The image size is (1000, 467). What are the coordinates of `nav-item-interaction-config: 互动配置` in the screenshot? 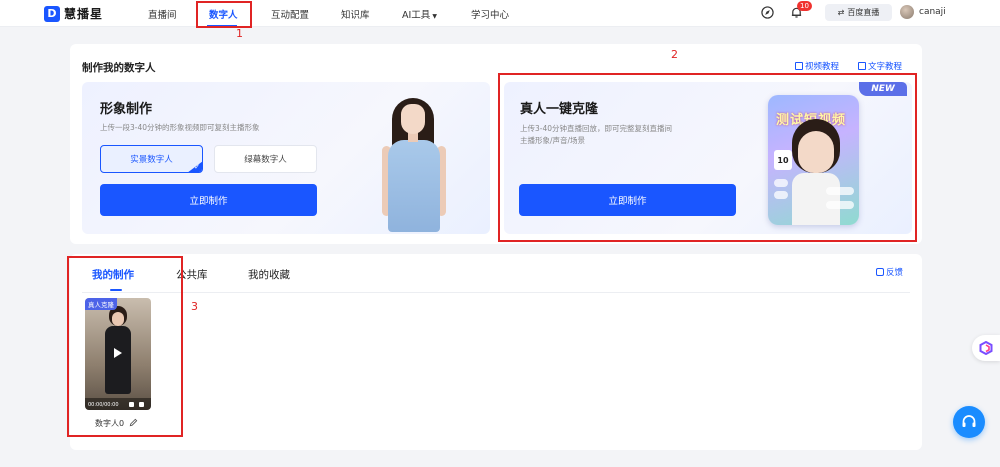 It's located at (290, 14).